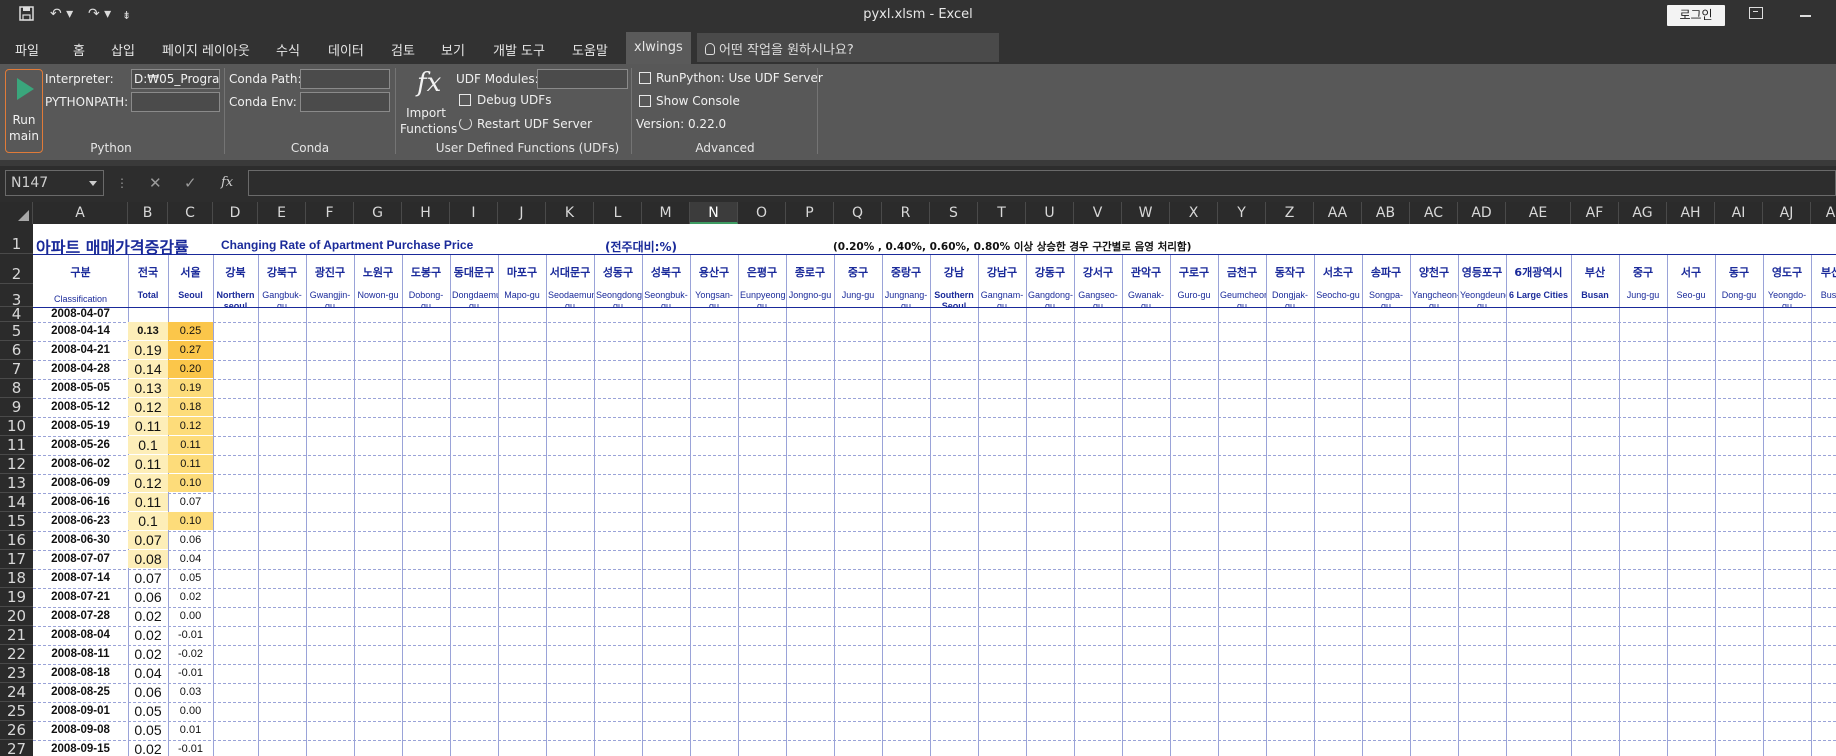 Image resolution: width=1836 pixels, height=756 pixels. What do you see at coordinates (148, 350) in the screenshot?
I see `total-cell: 0.19` at bounding box center [148, 350].